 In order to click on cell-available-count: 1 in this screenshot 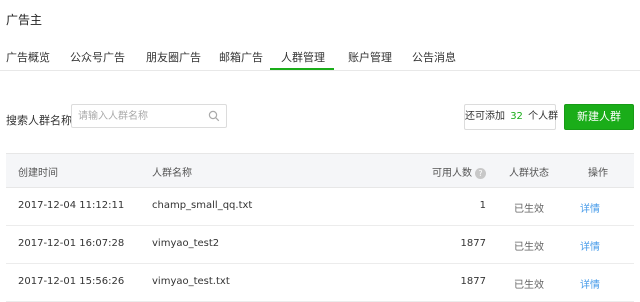, I will do `click(482, 205)`.